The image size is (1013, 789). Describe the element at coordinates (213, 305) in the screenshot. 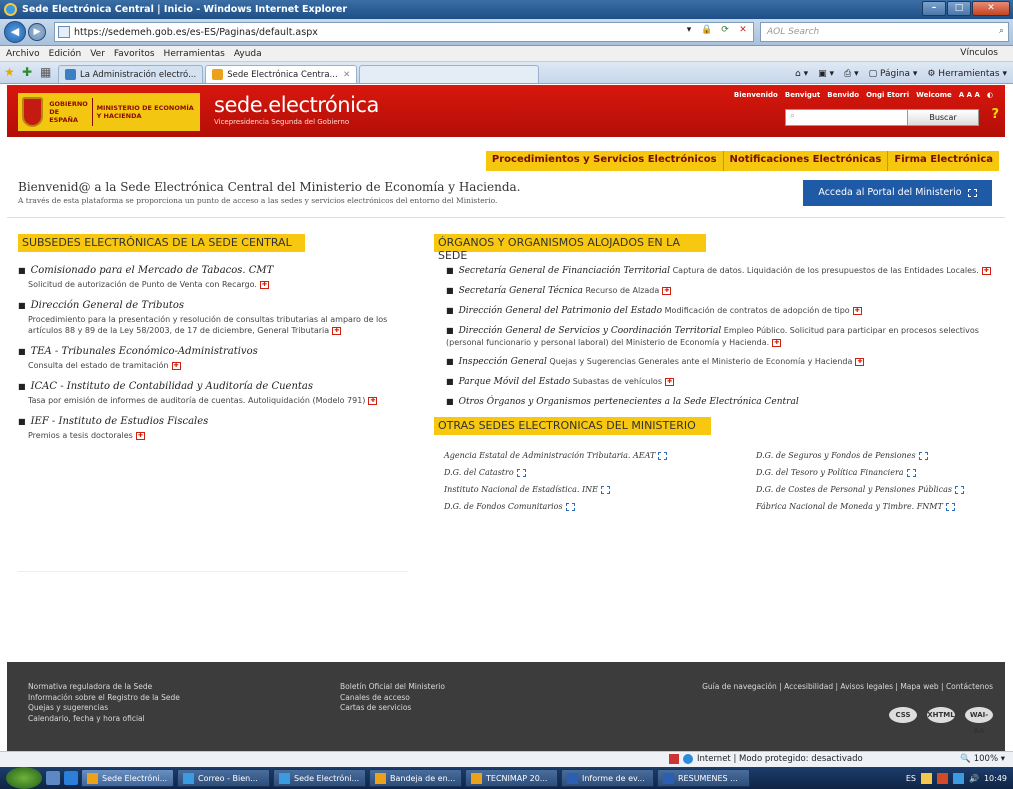

I see `subsede-title-tributos: Dirección General de Tributos` at that location.